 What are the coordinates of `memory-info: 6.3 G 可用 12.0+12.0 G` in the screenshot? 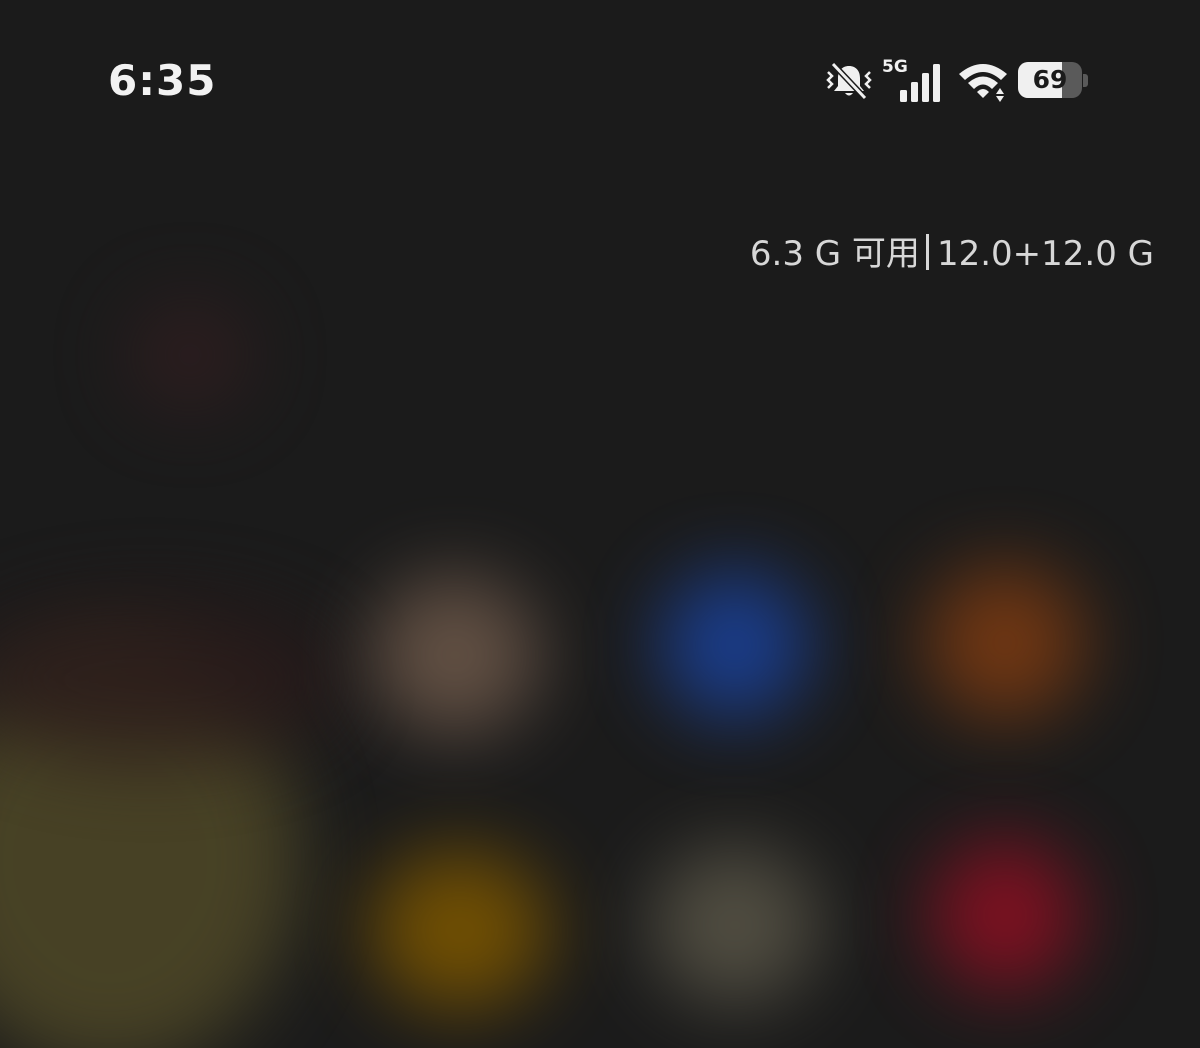 It's located at (952, 250).